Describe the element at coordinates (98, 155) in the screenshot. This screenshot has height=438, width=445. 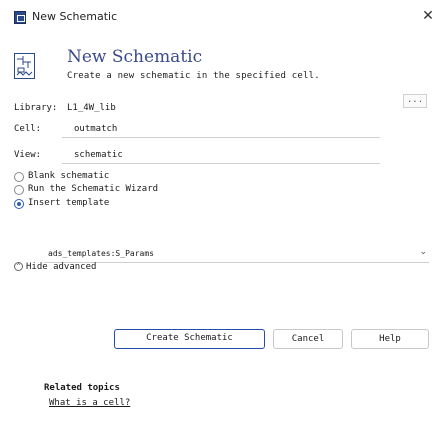
I see `view-field: schematic` at that location.